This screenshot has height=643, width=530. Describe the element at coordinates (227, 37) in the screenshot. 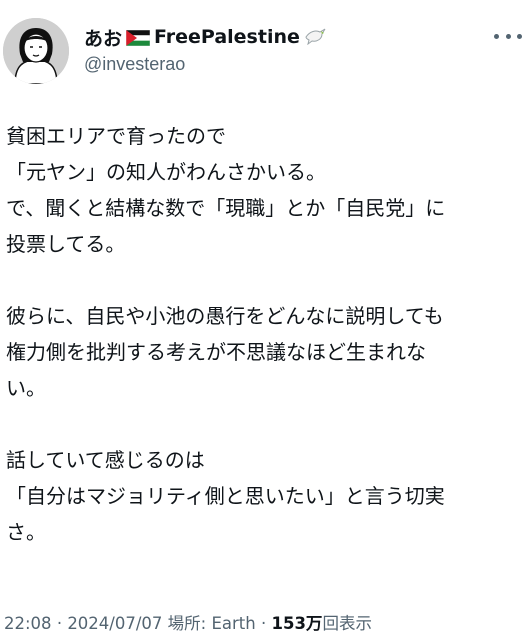

I see `display-name-main: FreePalestine` at that location.